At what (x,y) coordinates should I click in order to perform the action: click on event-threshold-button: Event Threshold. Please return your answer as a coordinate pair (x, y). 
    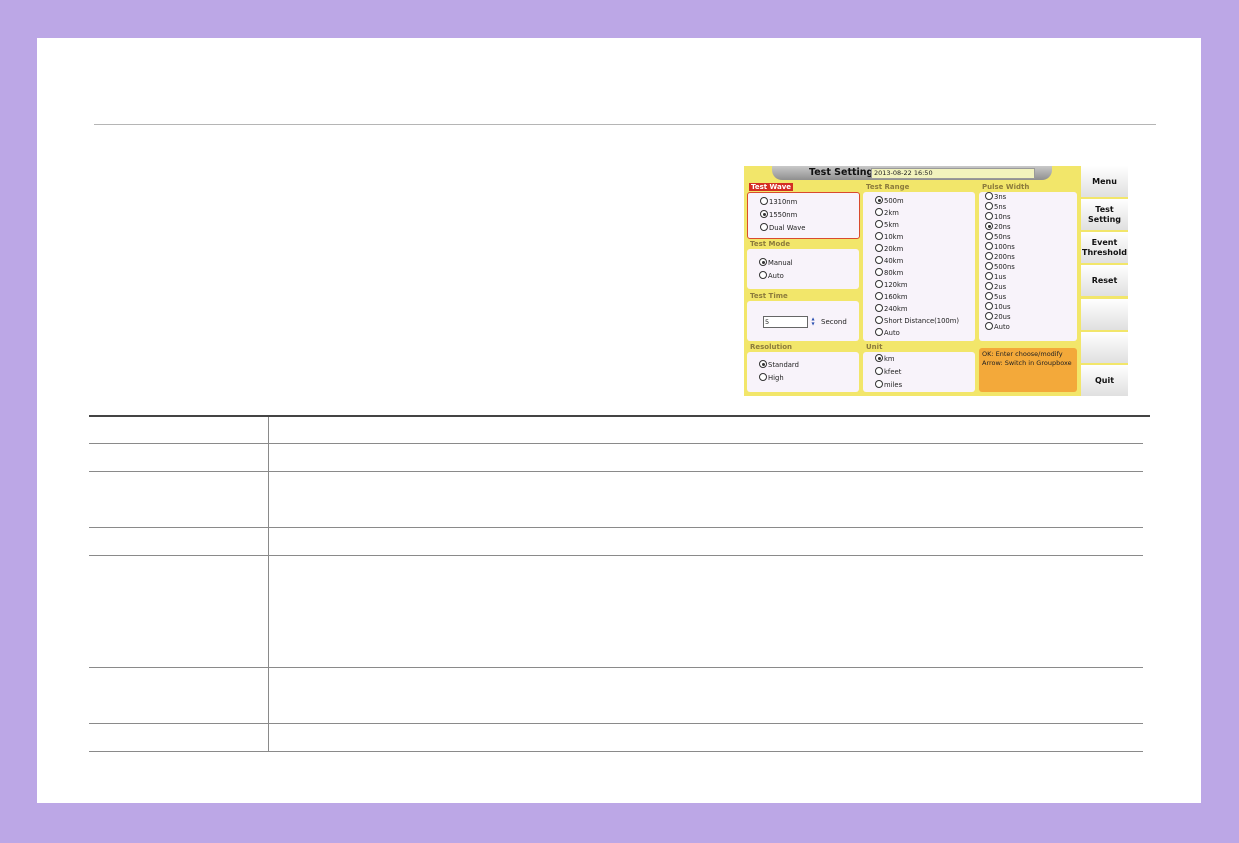
    Looking at the image, I should click on (1104, 247).